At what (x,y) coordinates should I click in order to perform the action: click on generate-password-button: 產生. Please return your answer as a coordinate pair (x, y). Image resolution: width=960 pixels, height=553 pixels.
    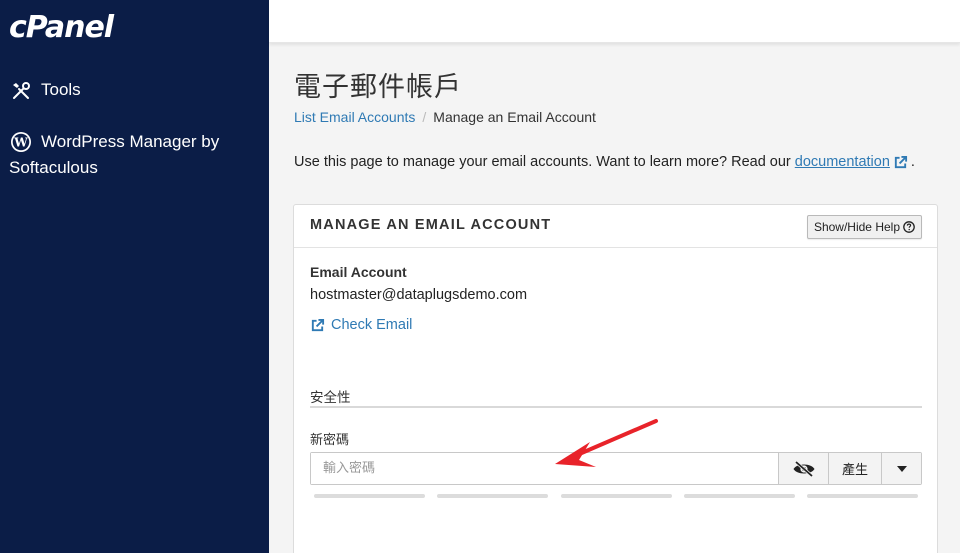
    Looking at the image, I should click on (854, 468).